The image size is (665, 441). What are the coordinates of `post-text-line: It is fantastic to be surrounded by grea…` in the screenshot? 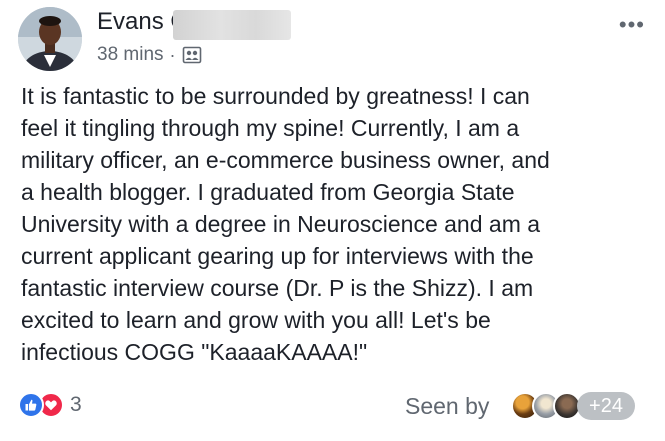 It's located at (275, 96).